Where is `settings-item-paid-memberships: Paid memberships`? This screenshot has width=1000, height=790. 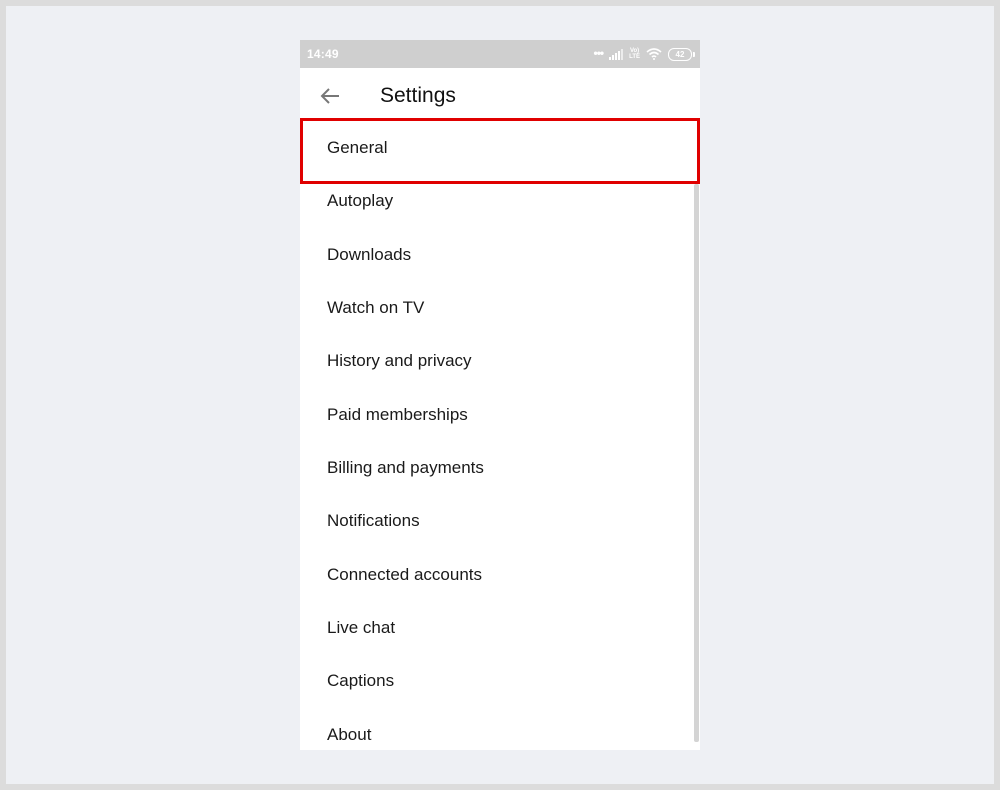
settings-item-paid-memberships: Paid memberships is located at coordinates (500, 413).